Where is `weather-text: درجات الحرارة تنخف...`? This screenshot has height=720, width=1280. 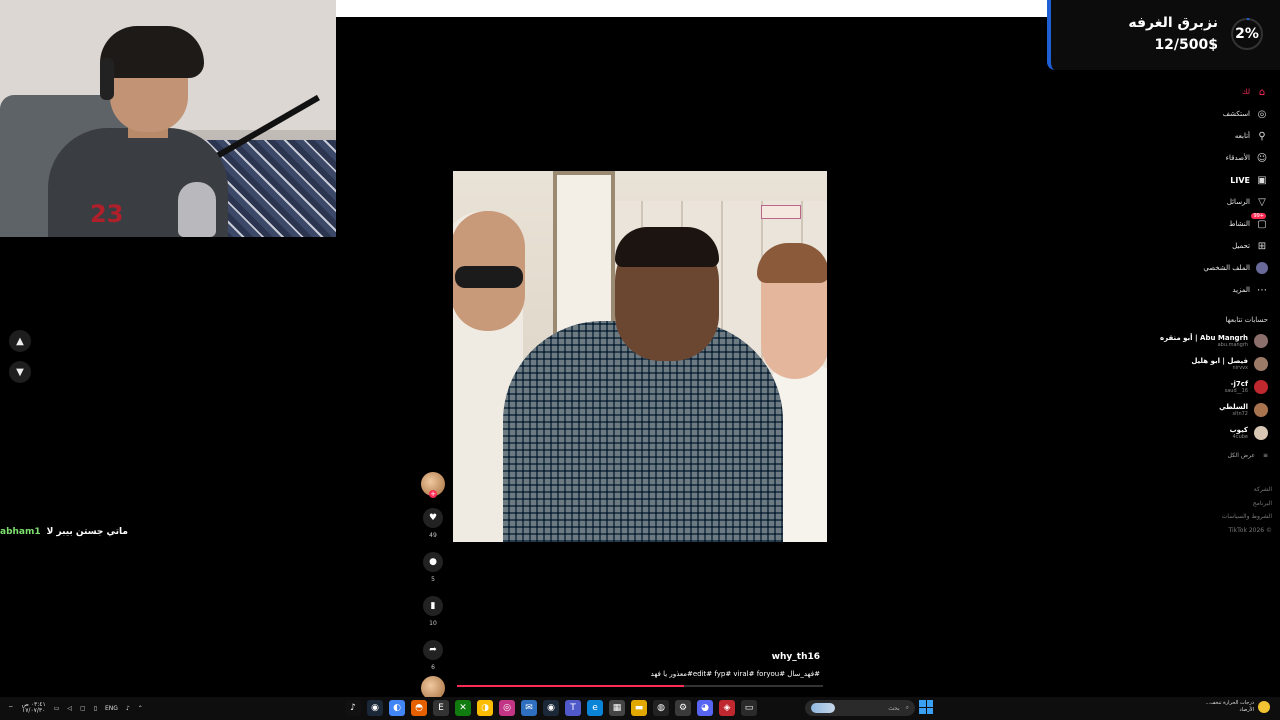 weather-text: درجات الحرارة تنخف... is located at coordinates (1229, 703).